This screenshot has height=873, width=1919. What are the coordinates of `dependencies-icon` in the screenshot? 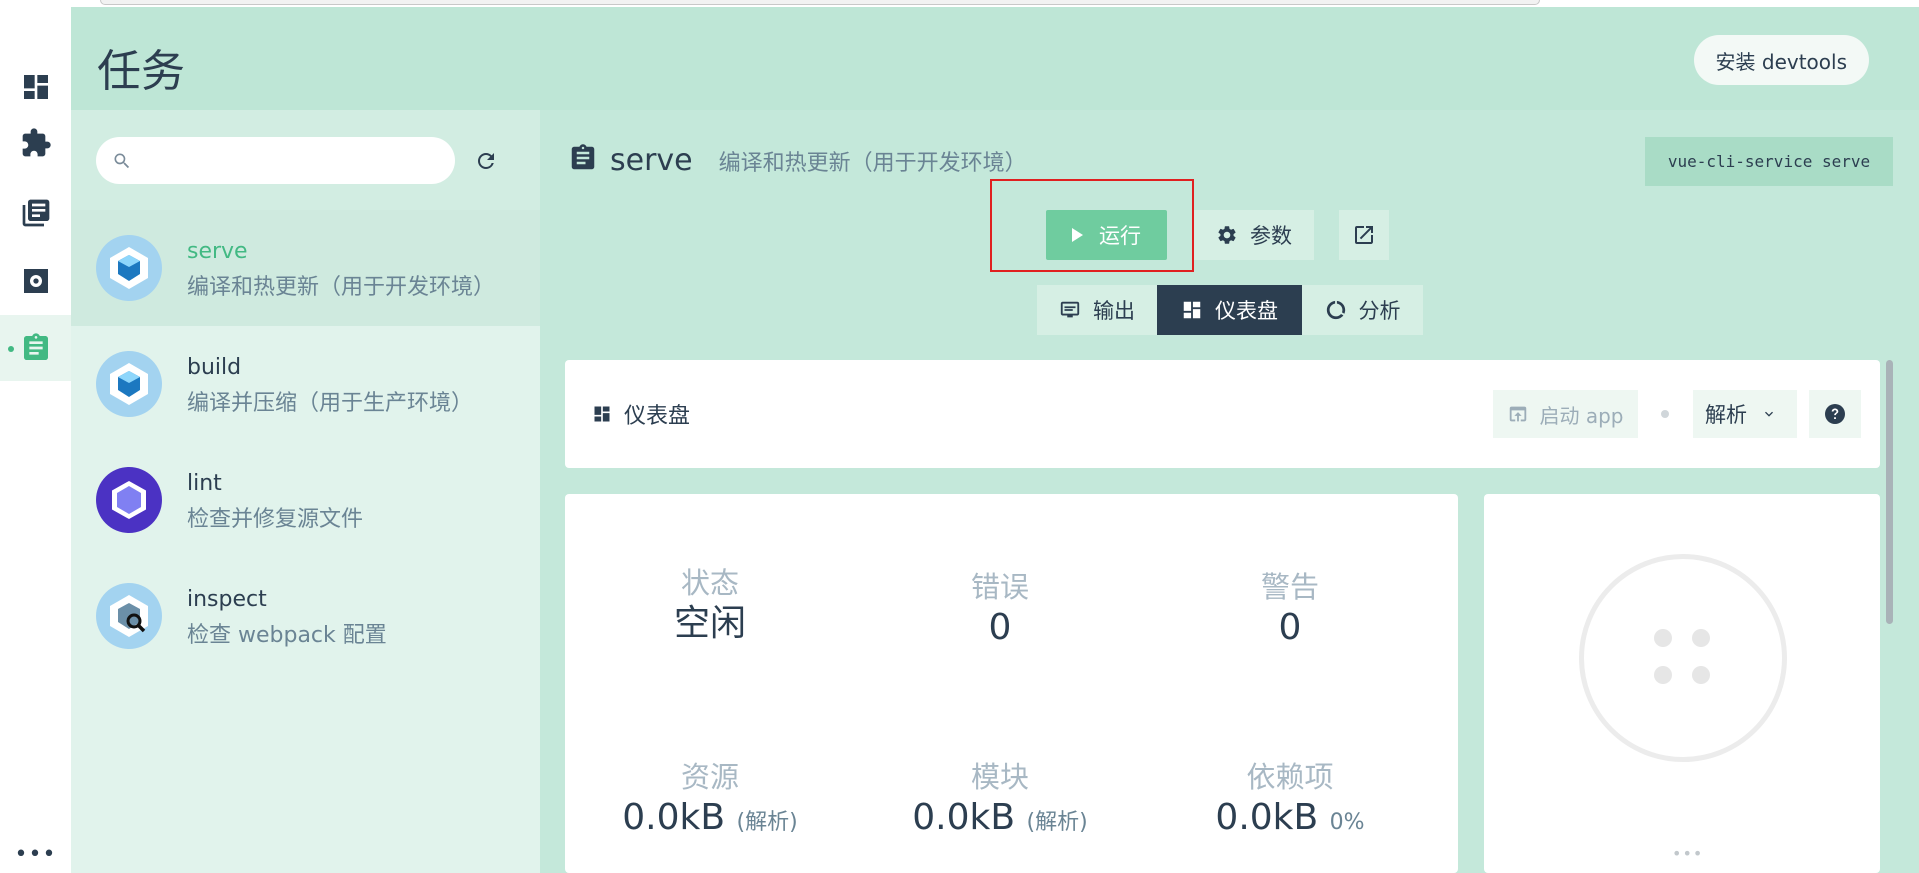 It's located at (35, 213).